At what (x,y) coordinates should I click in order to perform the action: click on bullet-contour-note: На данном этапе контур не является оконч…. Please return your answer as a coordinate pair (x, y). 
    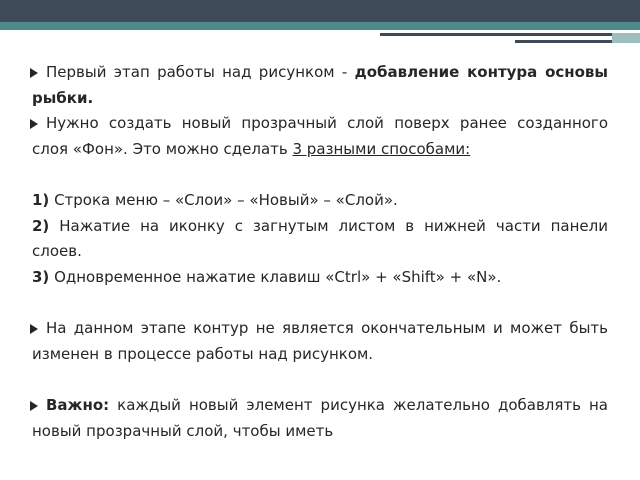
    Looking at the image, I should click on (319, 341).